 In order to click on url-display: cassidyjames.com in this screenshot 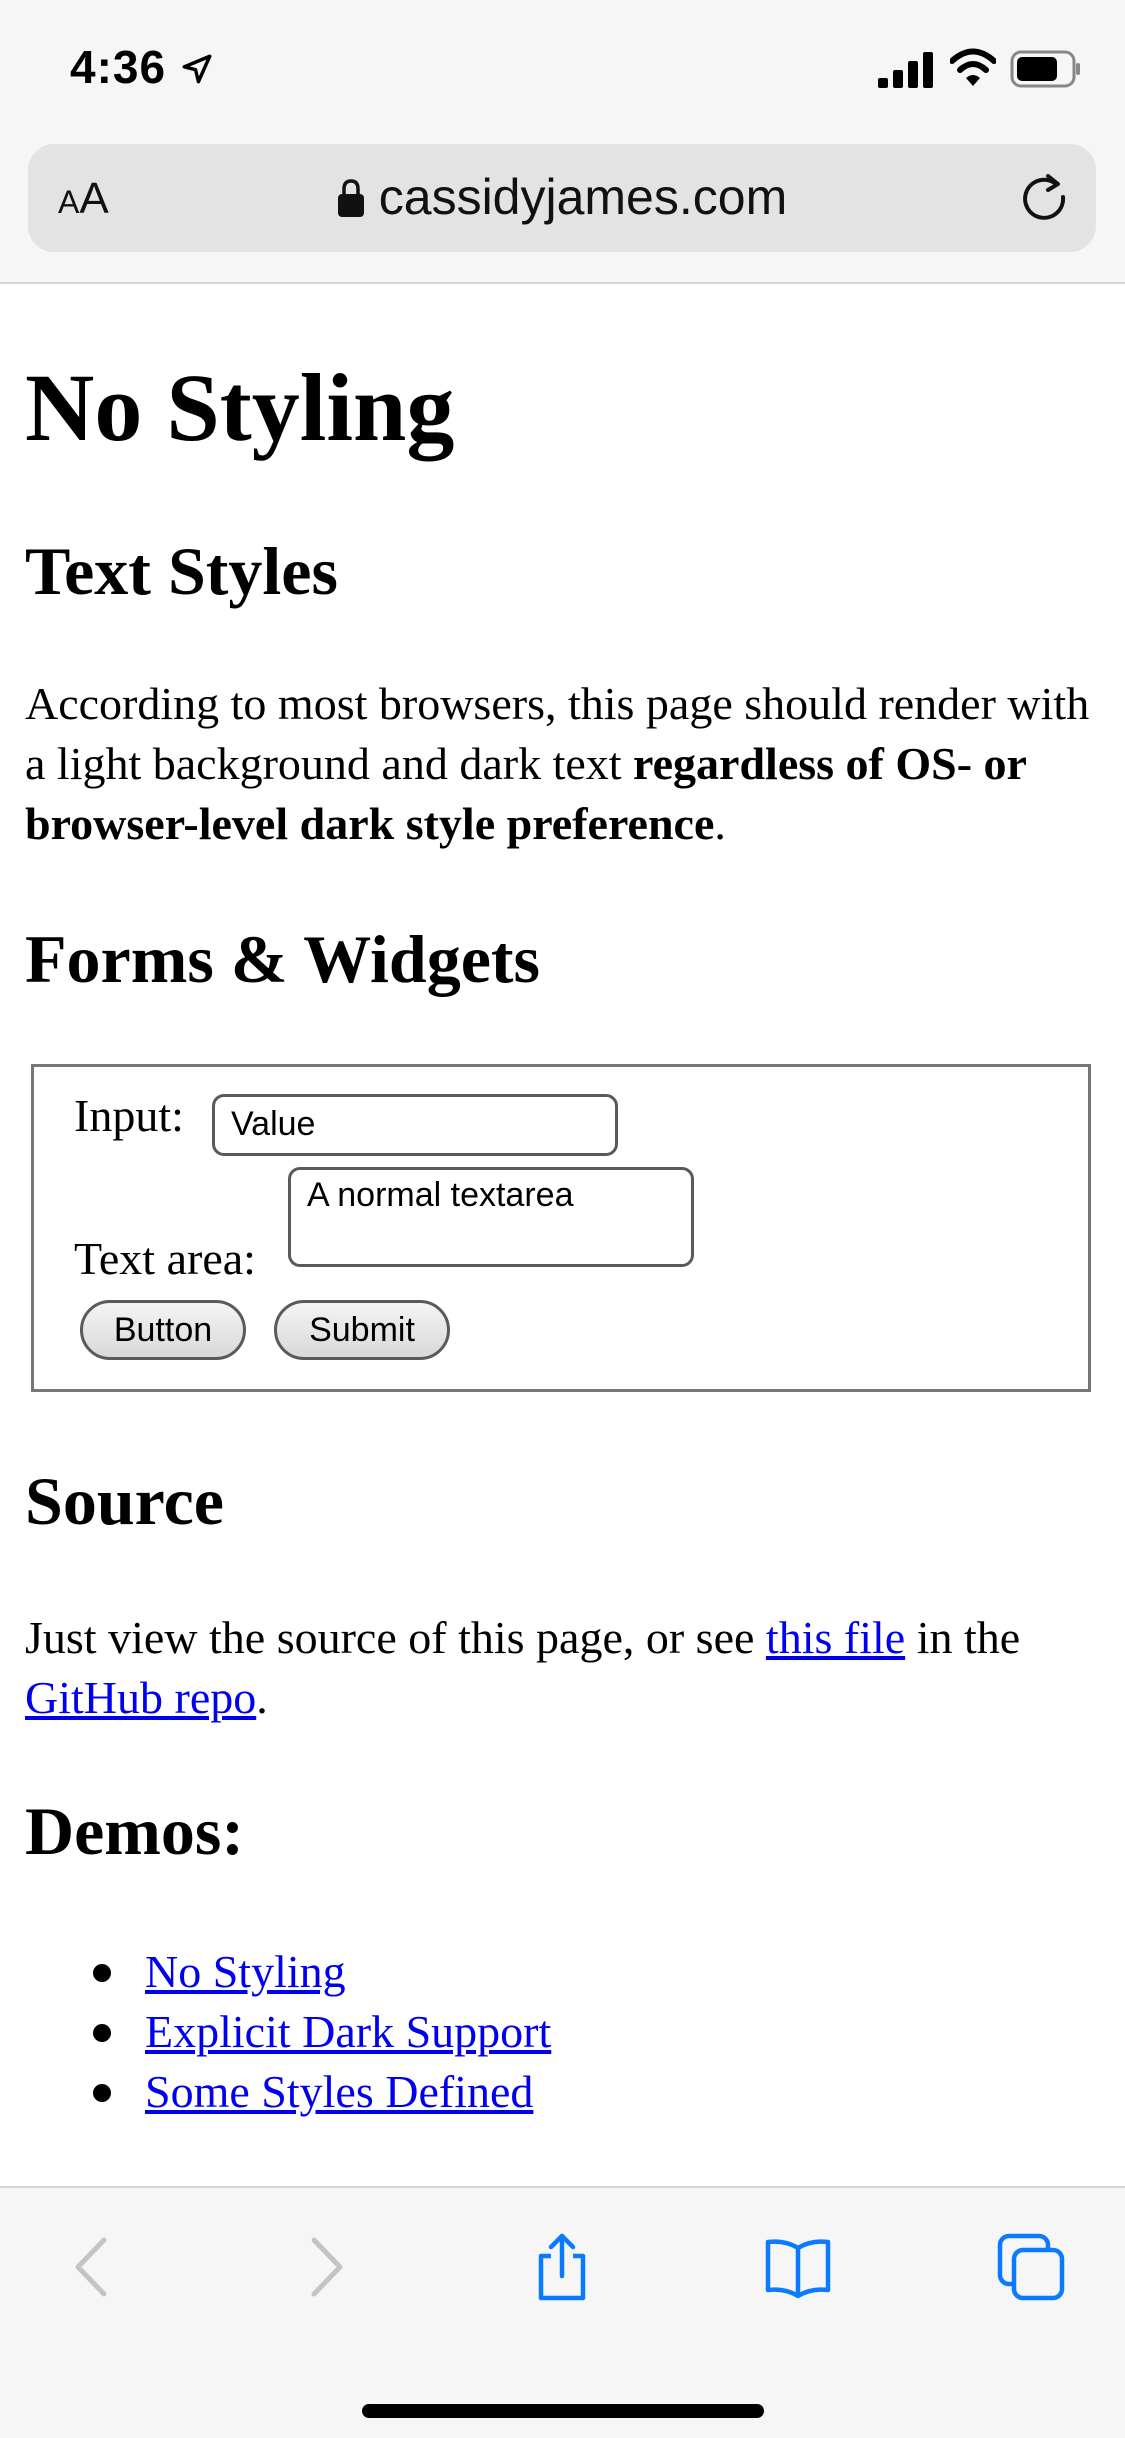, I will do `click(562, 197)`.